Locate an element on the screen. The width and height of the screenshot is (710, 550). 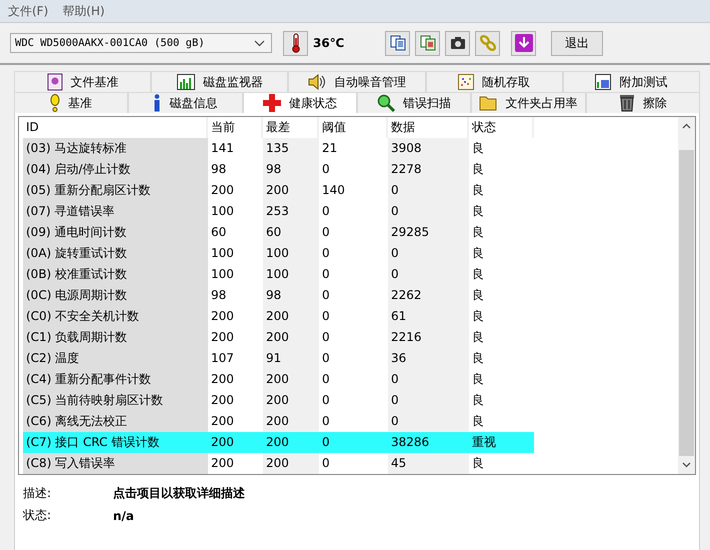
download-icon is located at coordinates (523, 43).